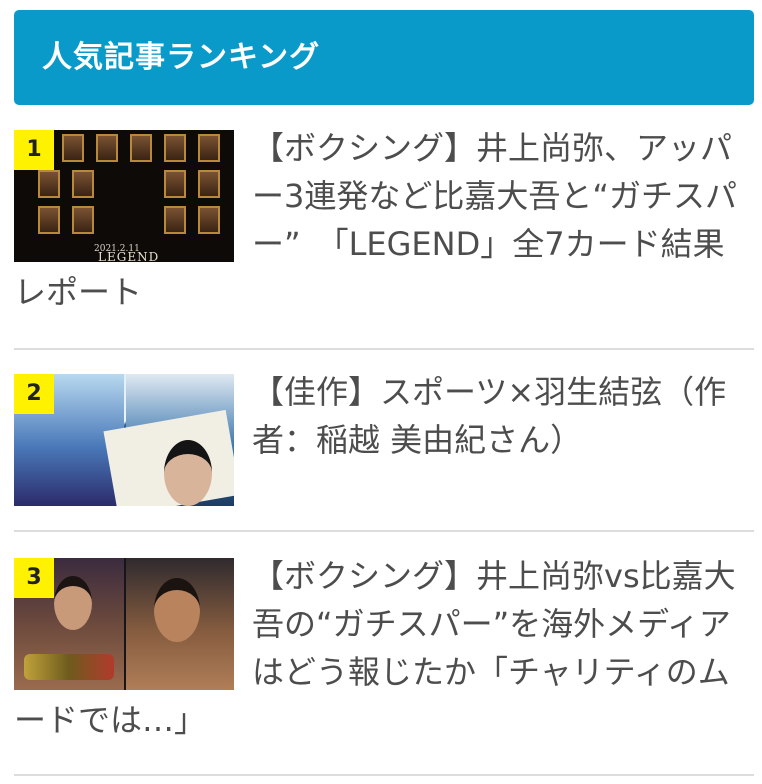  What do you see at coordinates (129, 256) in the screenshot?
I see `legend-logo: LEGEND` at bounding box center [129, 256].